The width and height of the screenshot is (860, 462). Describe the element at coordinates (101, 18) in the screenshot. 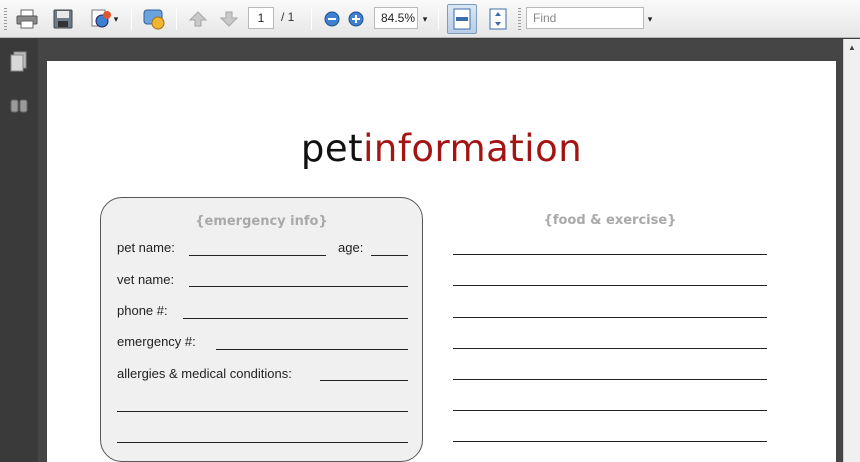

I see `sign-icon` at that location.